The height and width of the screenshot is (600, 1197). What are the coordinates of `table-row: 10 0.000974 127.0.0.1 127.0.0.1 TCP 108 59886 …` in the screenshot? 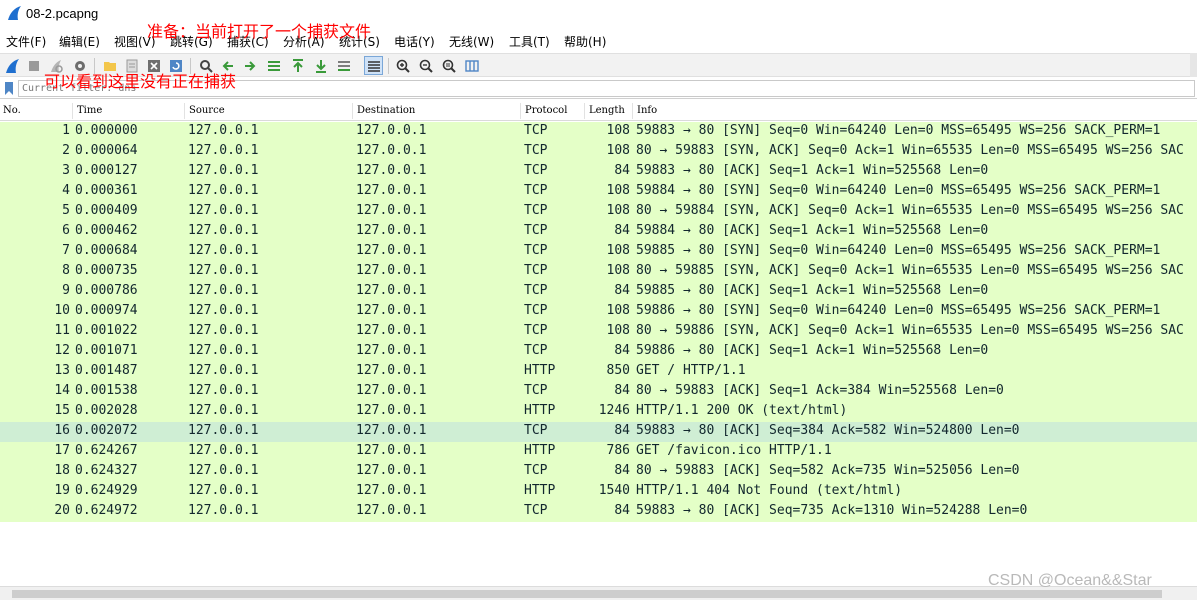 It's located at (598, 312).